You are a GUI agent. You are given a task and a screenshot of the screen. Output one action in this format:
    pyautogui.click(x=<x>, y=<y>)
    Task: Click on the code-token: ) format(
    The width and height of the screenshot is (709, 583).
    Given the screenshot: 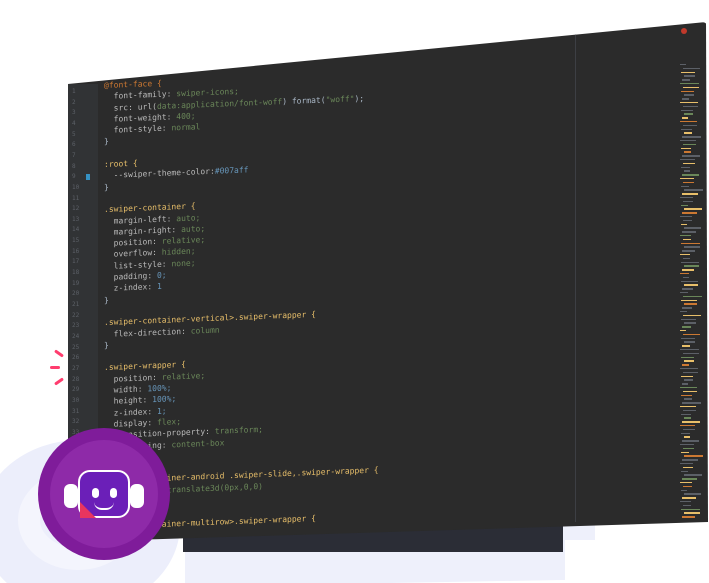 What is the action you would take?
    pyautogui.click(x=304, y=100)
    